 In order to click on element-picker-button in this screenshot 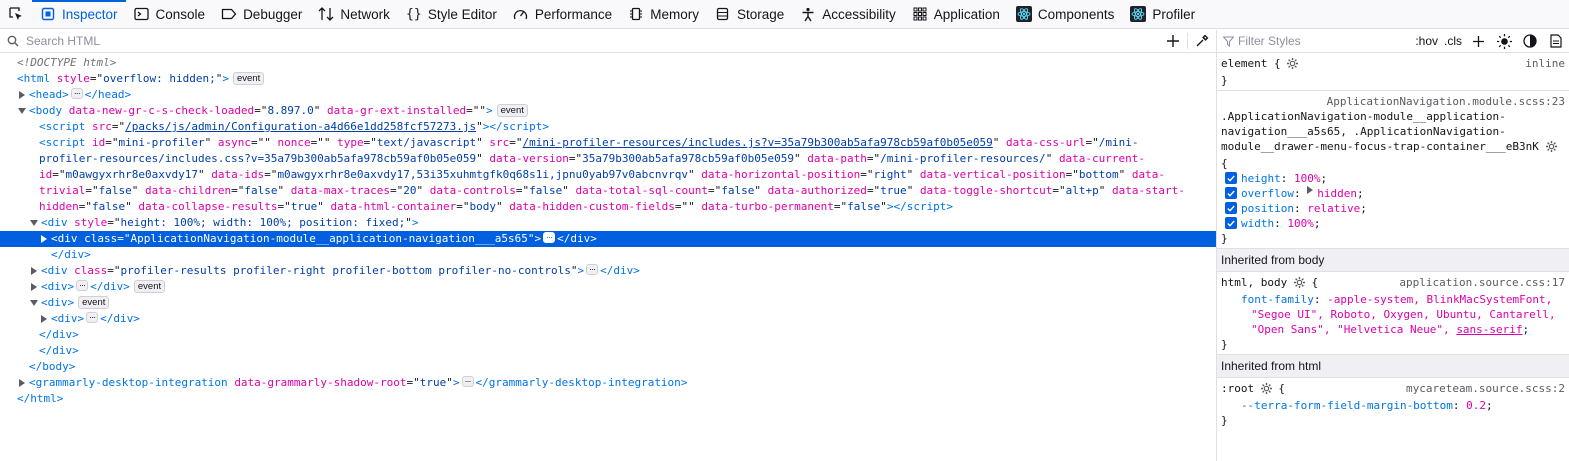, I will do `click(16, 14)`.